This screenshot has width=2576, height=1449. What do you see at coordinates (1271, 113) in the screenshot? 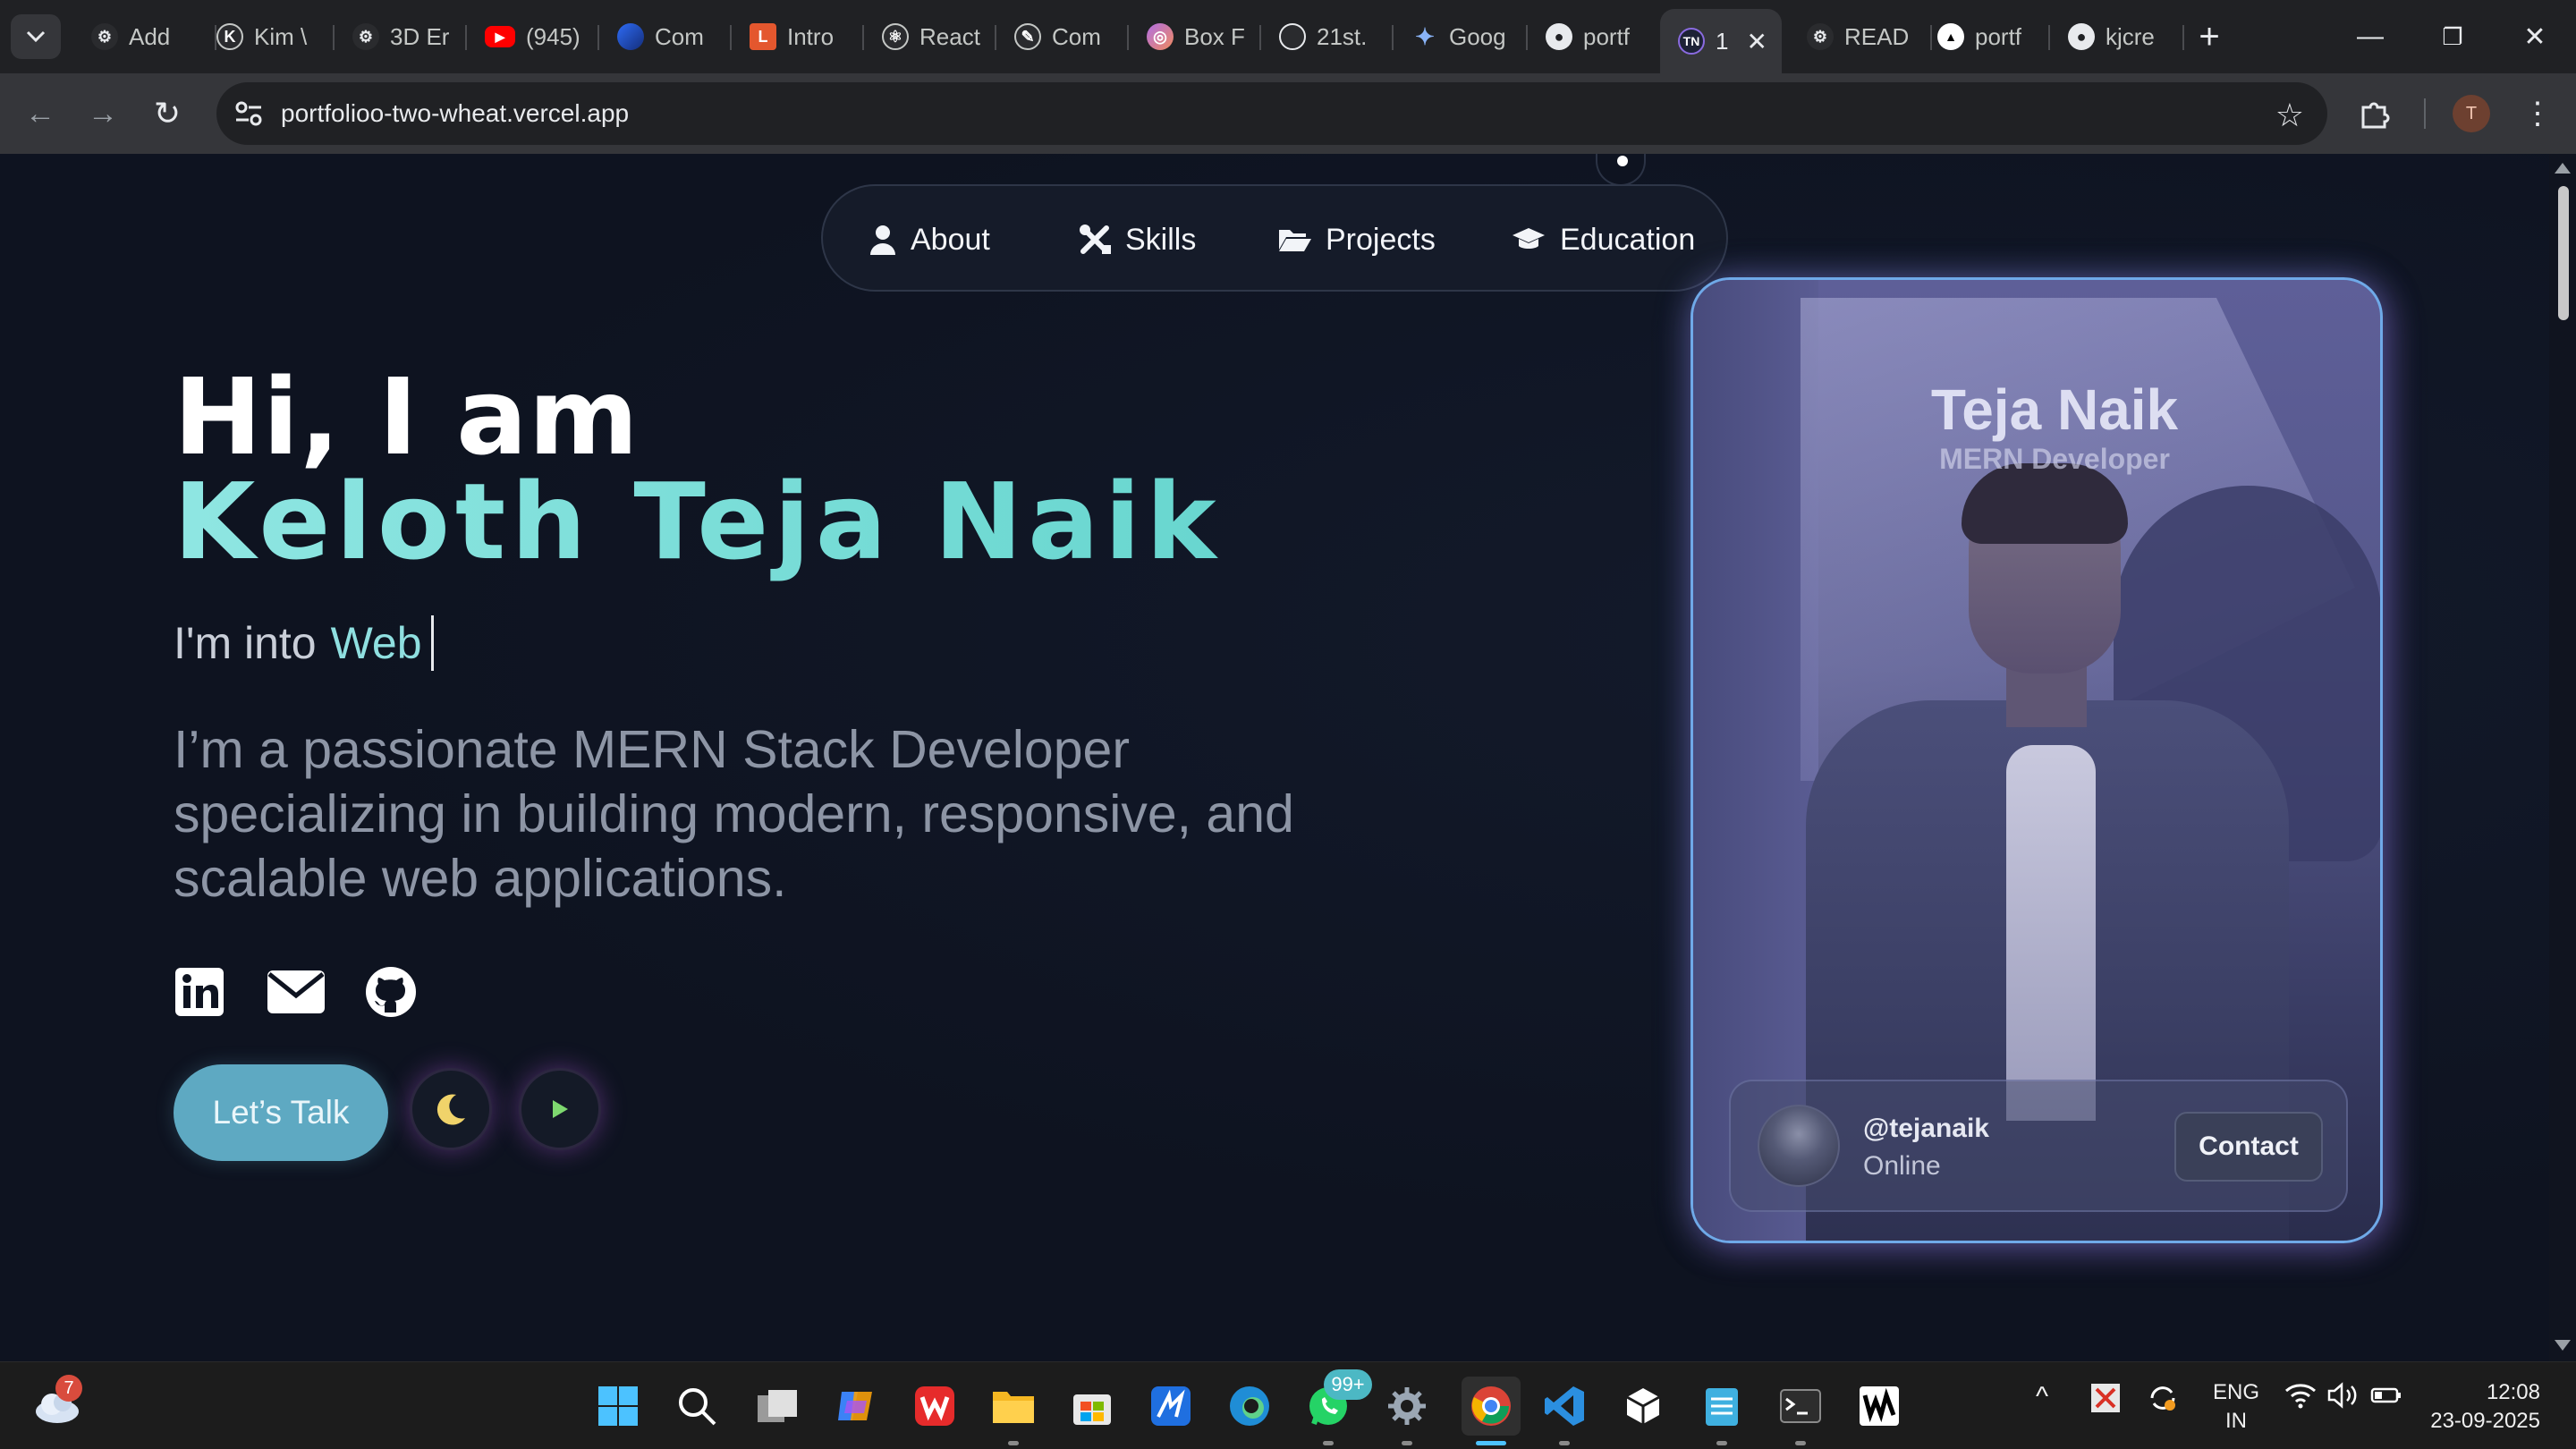
I see `address-bar: portfolioo-two-wheat.vercel.app ☆` at bounding box center [1271, 113].